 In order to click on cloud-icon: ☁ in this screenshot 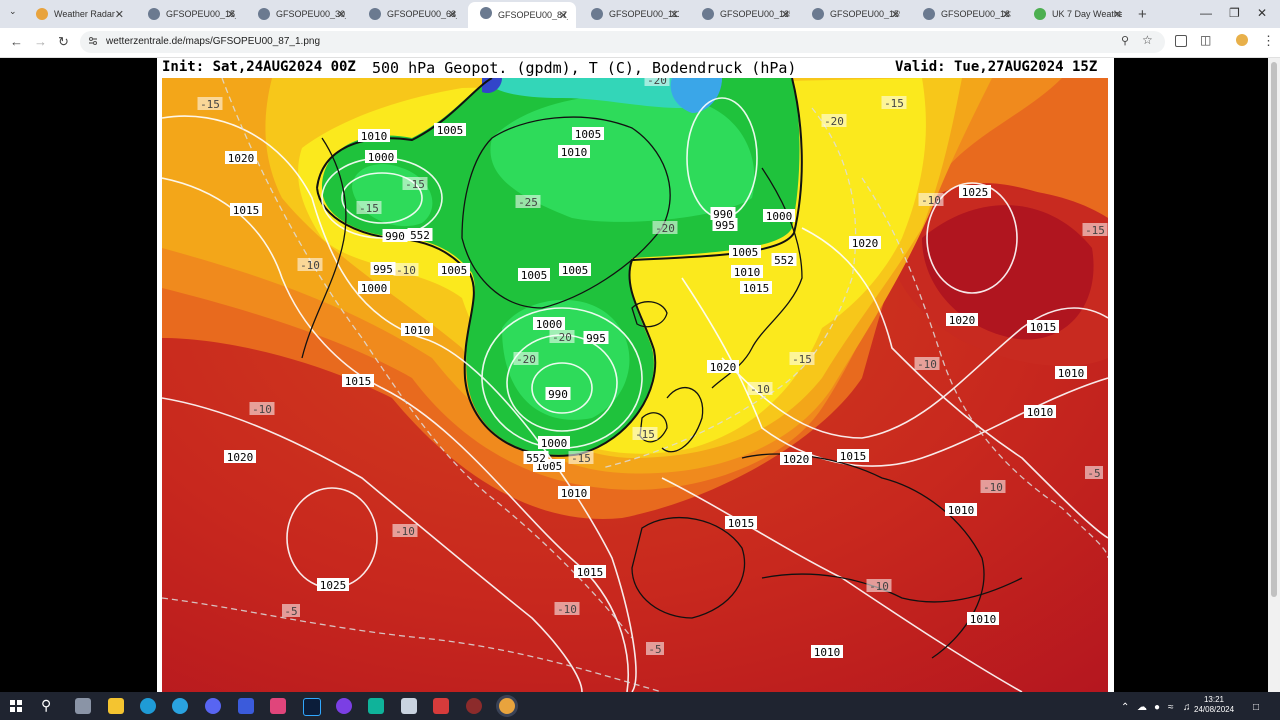, I will do `click(1142, 707)`.